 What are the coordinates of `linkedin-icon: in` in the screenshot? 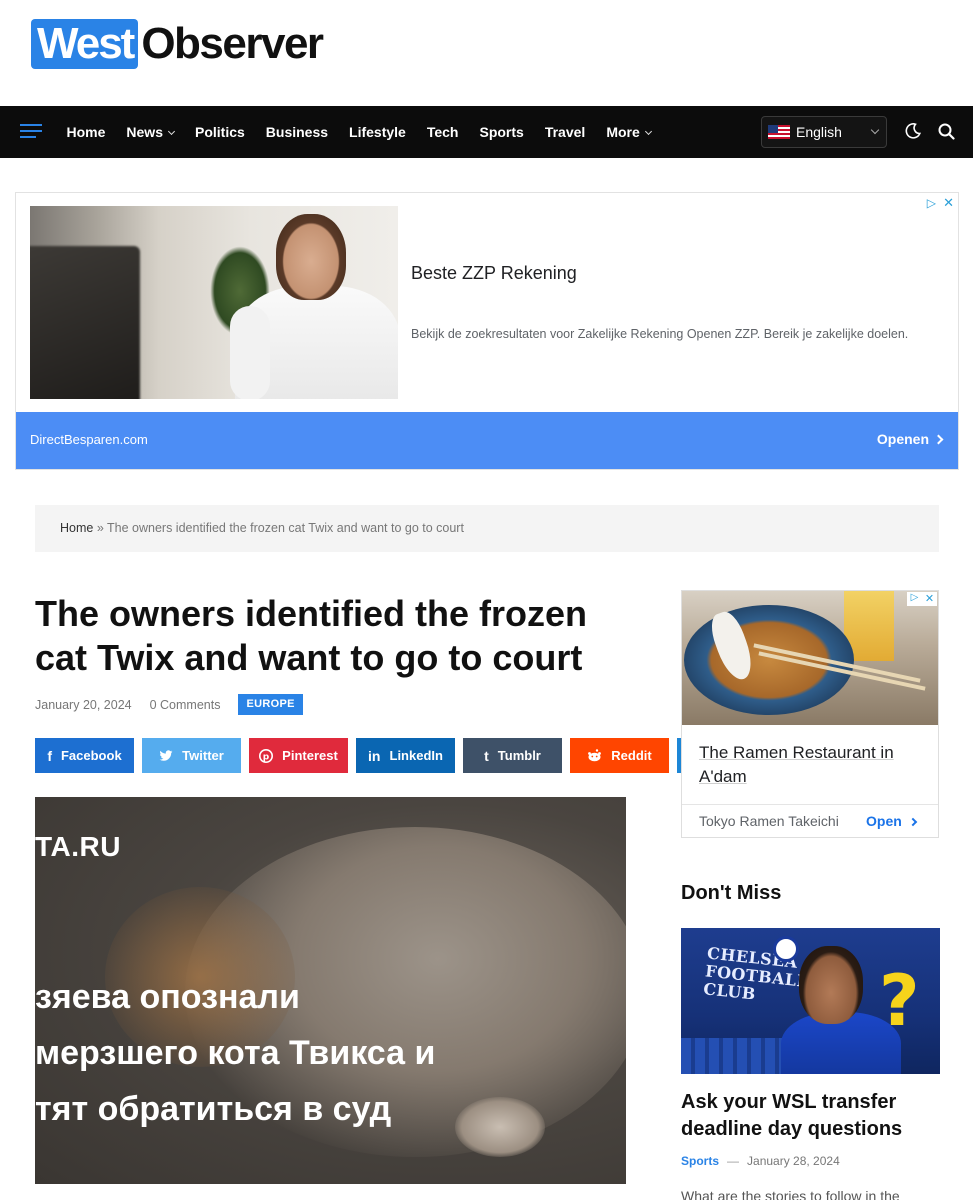 It's located at (374, 755).